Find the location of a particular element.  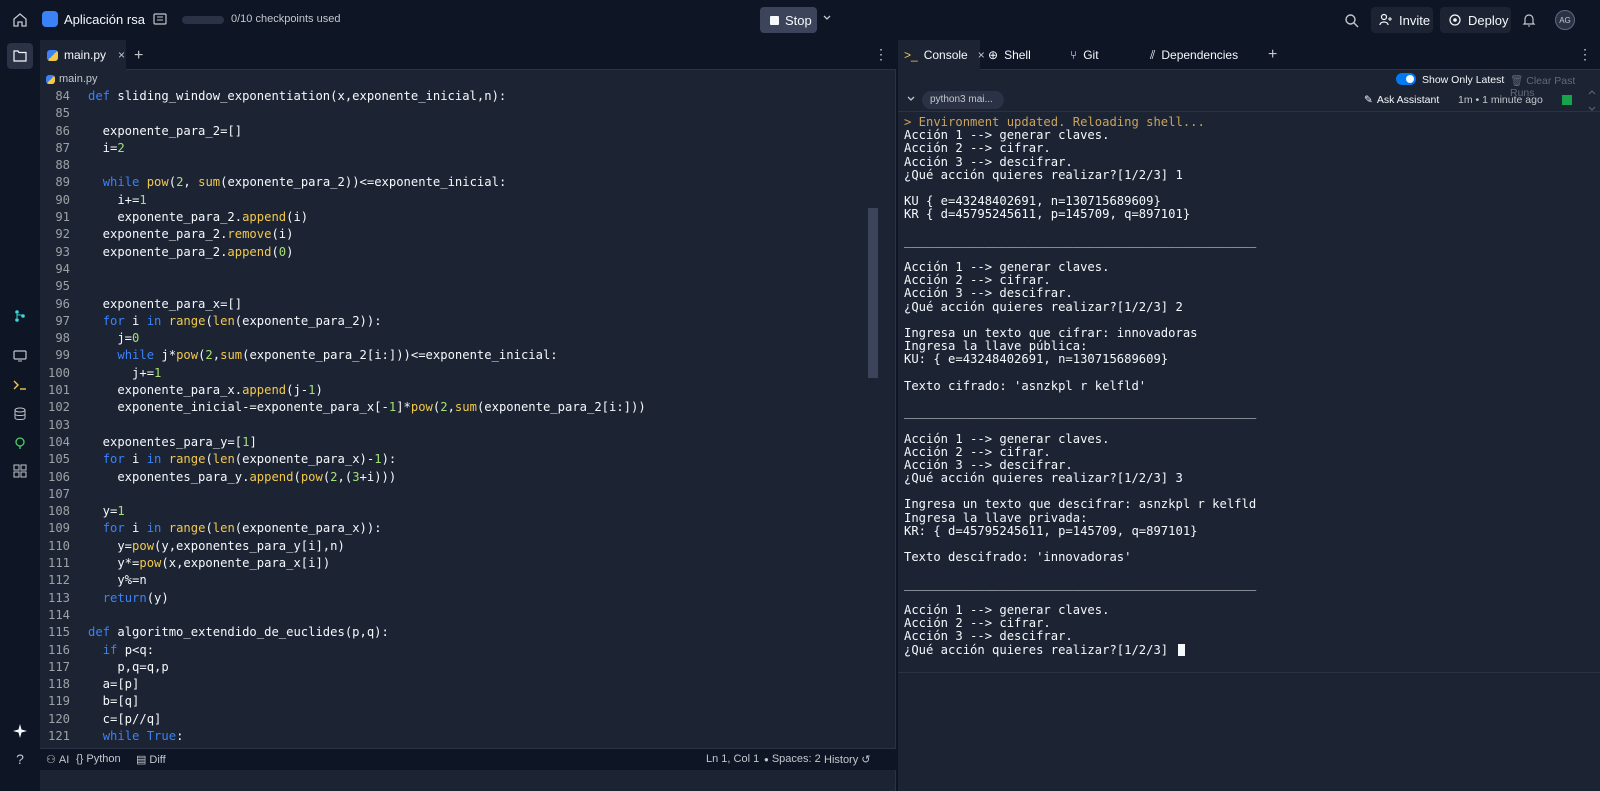

stop-button: Stop is located at coordinates (788, 20).